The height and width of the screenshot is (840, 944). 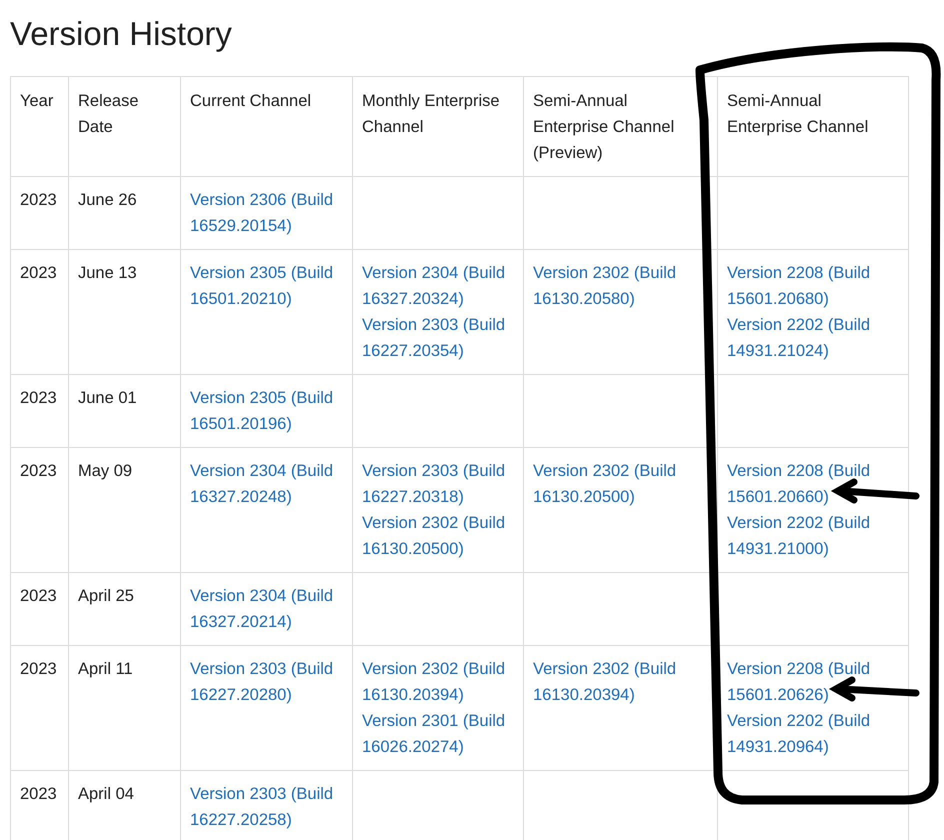 What do you see at coordinates (813, 126) in the screenshot?
I see `column-header: Semi-Annual Enterprise Channel` at bounding box center [813, 126].